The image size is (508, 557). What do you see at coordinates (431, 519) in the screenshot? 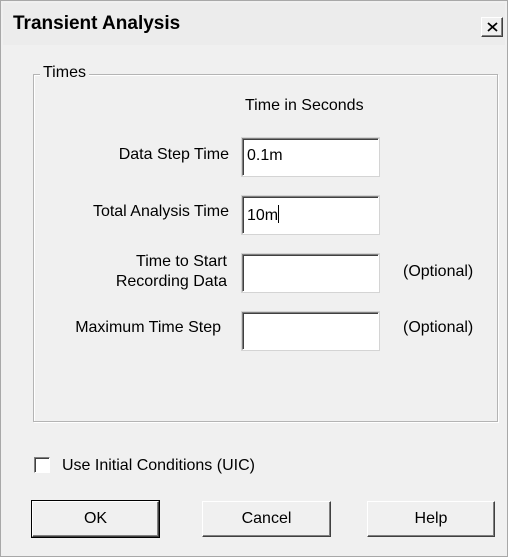
I see `help-button: Help` at bounding box center [431, 519].